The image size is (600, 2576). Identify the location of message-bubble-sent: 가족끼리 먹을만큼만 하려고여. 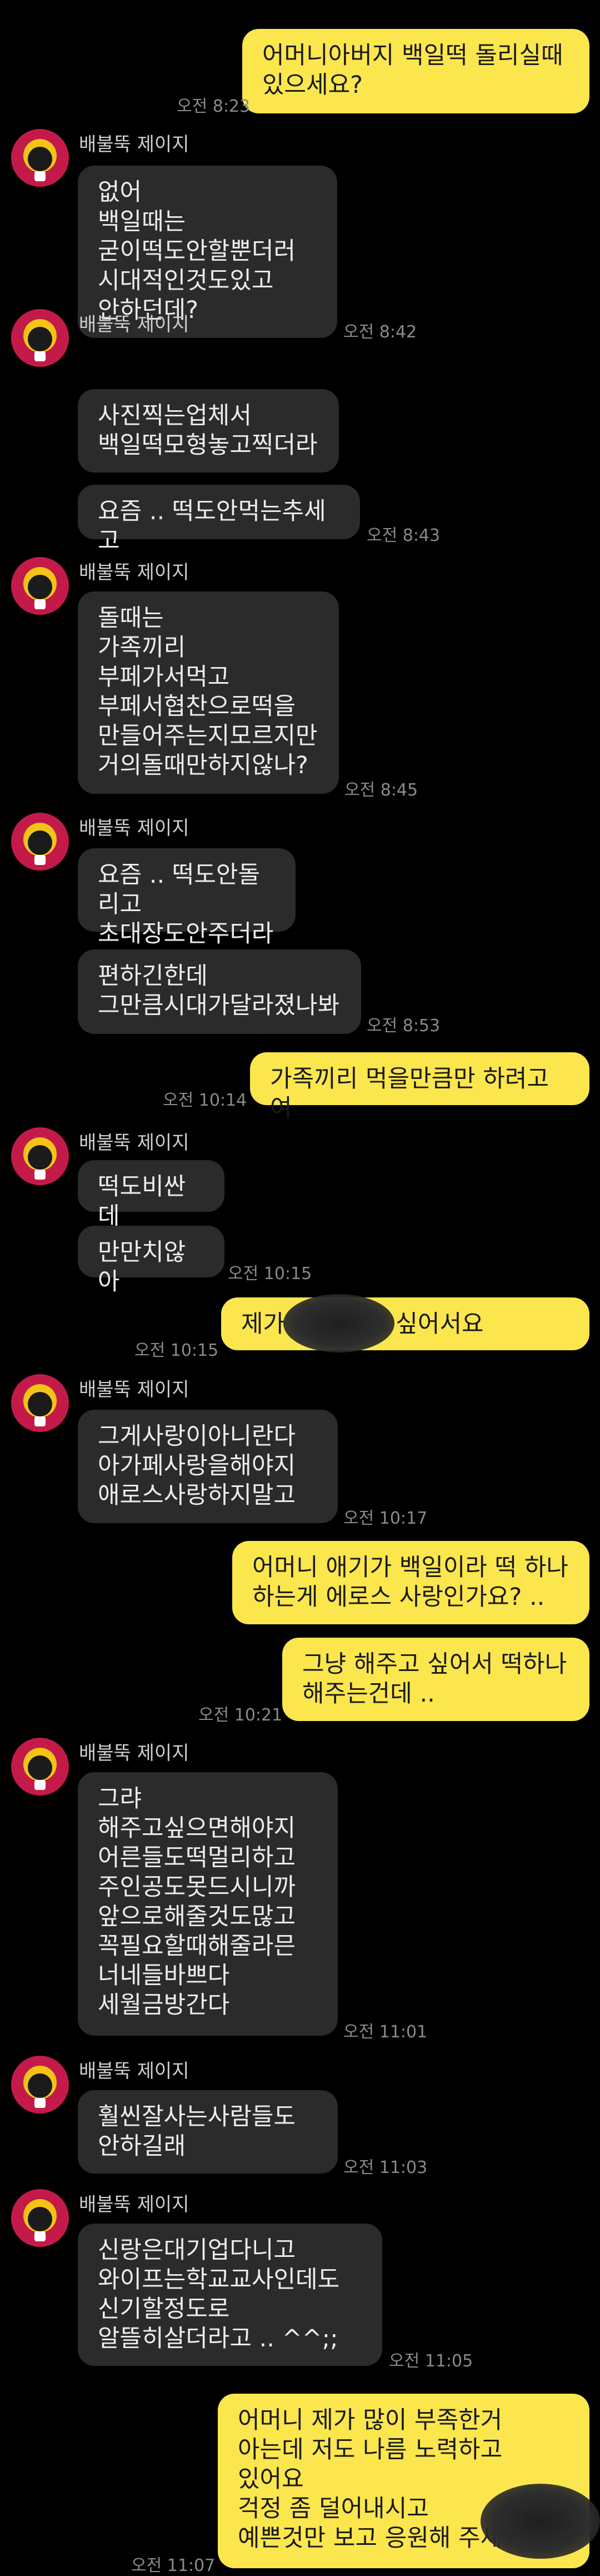
(420, 1087).